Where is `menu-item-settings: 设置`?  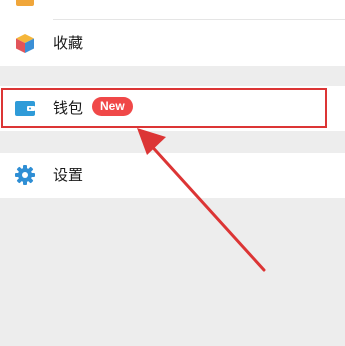 menu-item-settings: 设置 is located at coordinates (172, 175).